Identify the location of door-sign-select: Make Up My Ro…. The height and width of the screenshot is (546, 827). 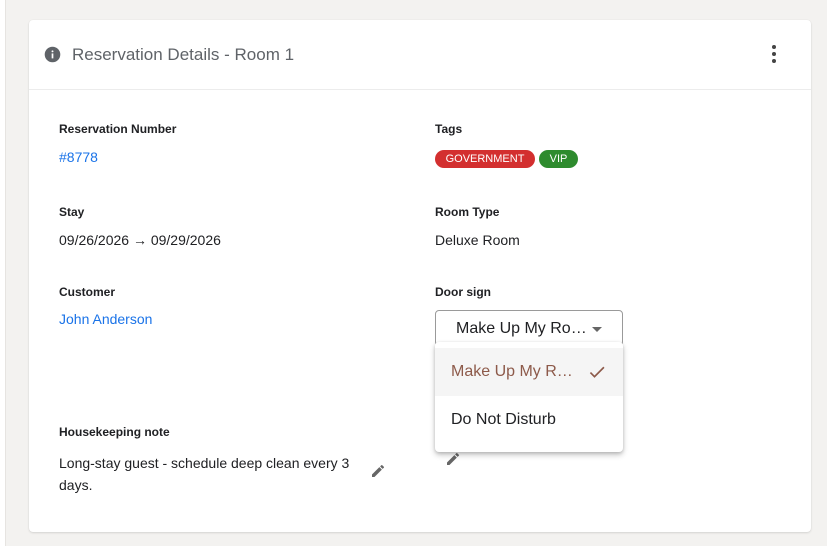
(529, 328).